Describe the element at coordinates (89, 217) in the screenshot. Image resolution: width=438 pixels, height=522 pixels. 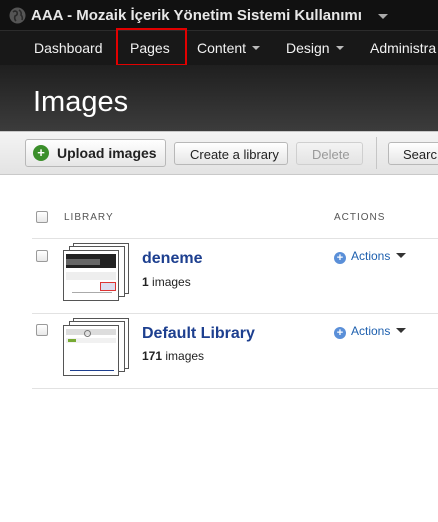
I see `column-header-library: LIBRARY` at that location.